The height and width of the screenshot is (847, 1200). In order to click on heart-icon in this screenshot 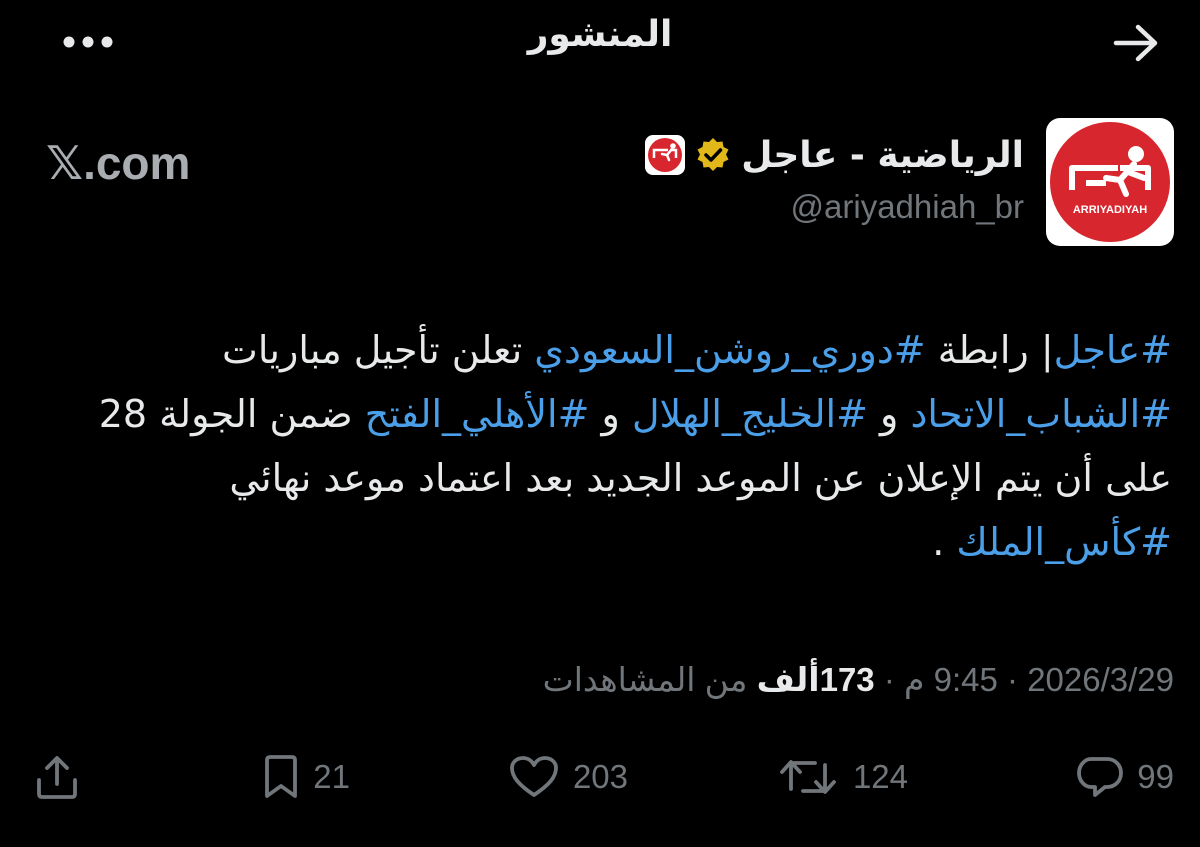, I will do `click(534, 776)`.